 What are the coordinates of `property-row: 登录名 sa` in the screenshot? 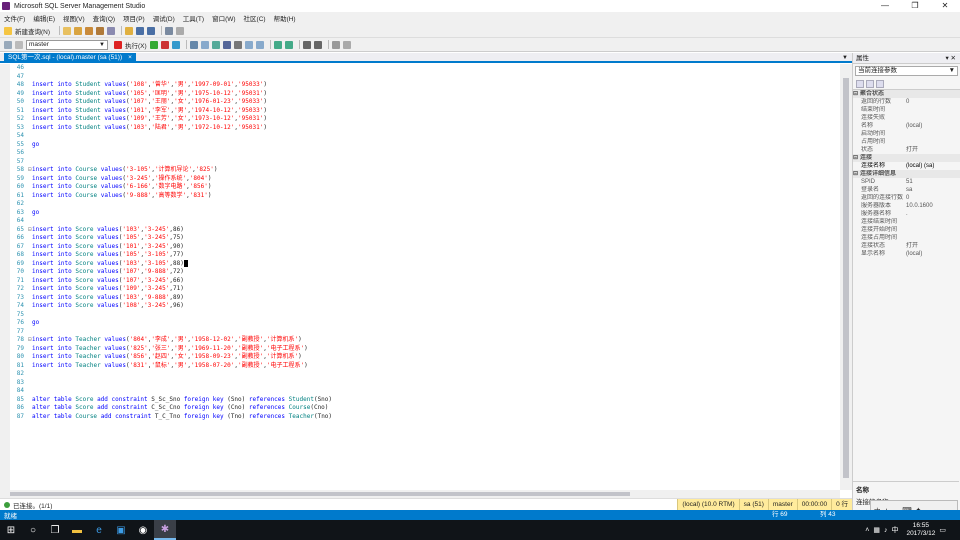 It's located at (906, 190).